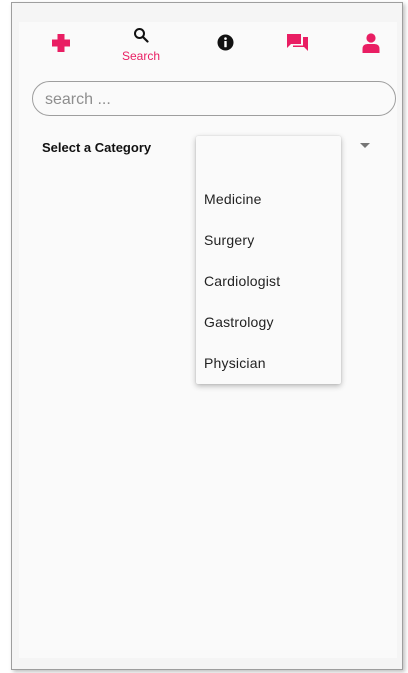  Describe the element at coordinates (97, 147) in the screenshot. I see `category-label: Select a Category` at that location.